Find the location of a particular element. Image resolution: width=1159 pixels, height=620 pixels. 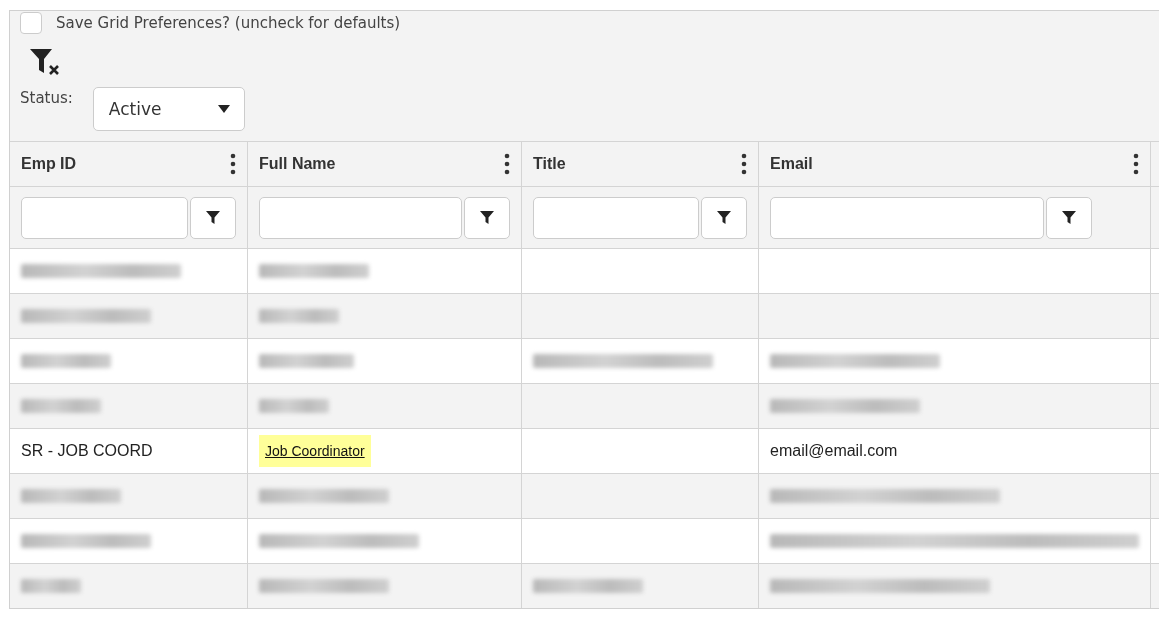

status-label: Status: is located at coordinates (46, 98).